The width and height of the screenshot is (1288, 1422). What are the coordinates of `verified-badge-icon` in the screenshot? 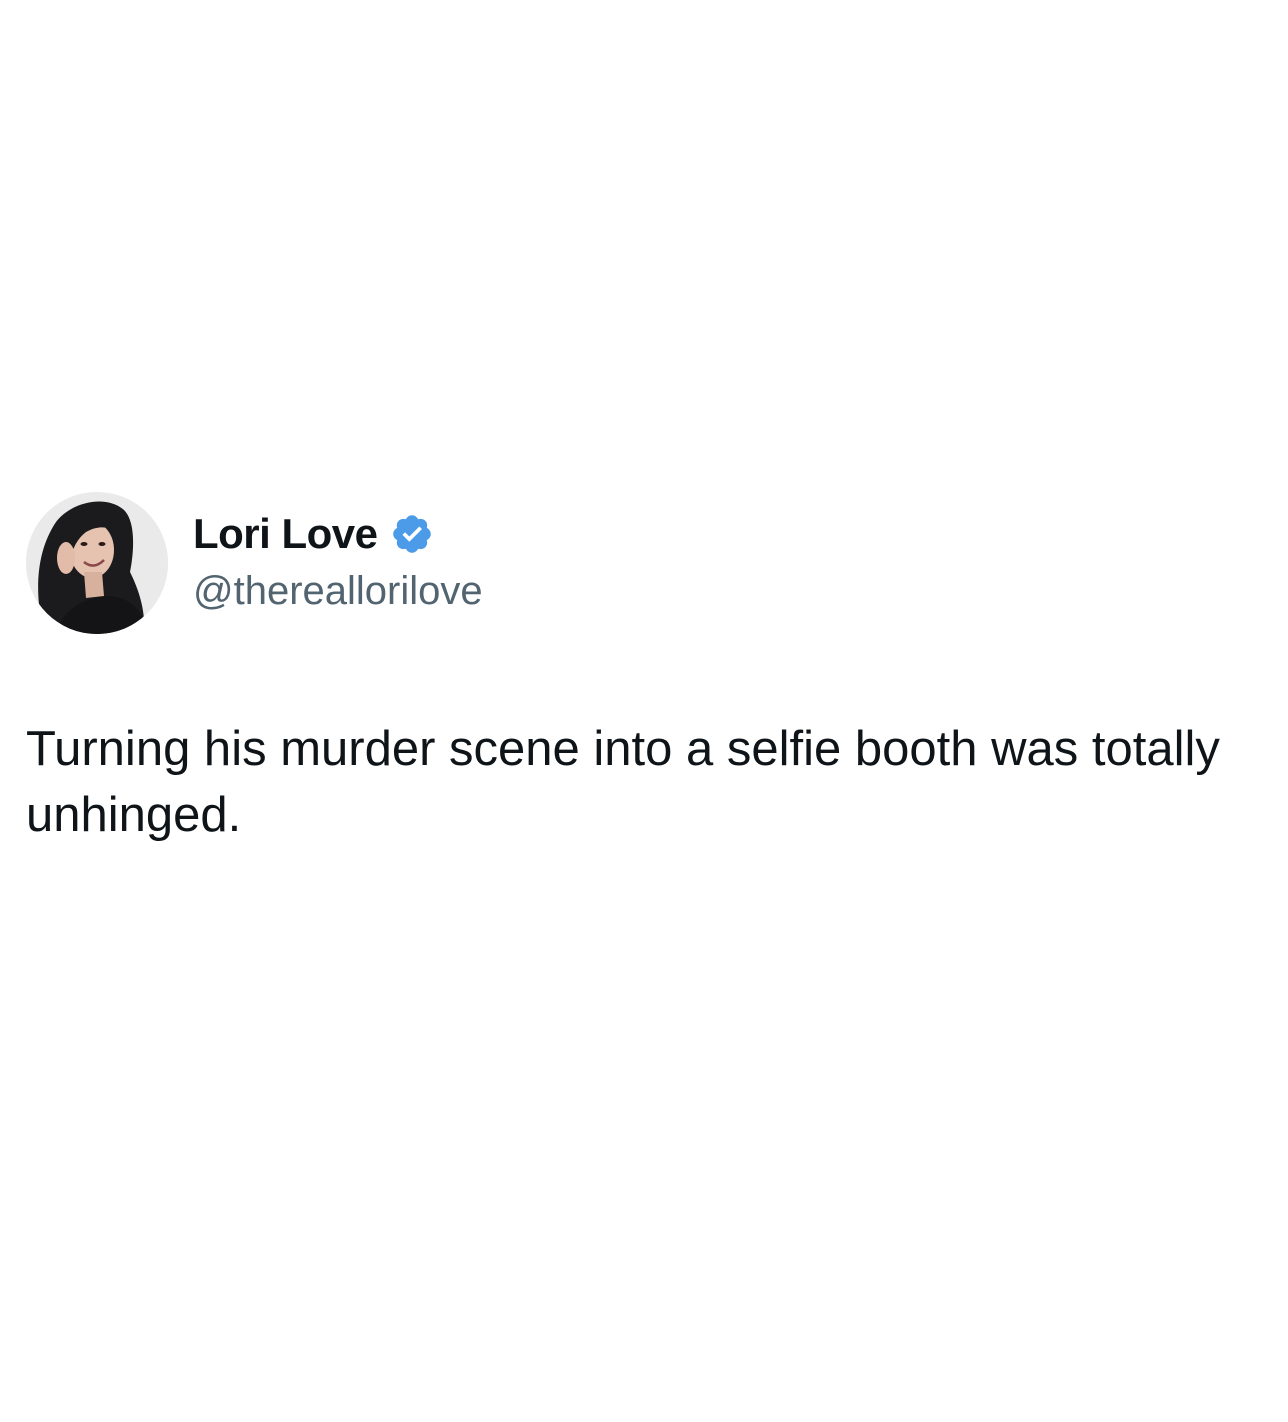 It's located at (412, 534).